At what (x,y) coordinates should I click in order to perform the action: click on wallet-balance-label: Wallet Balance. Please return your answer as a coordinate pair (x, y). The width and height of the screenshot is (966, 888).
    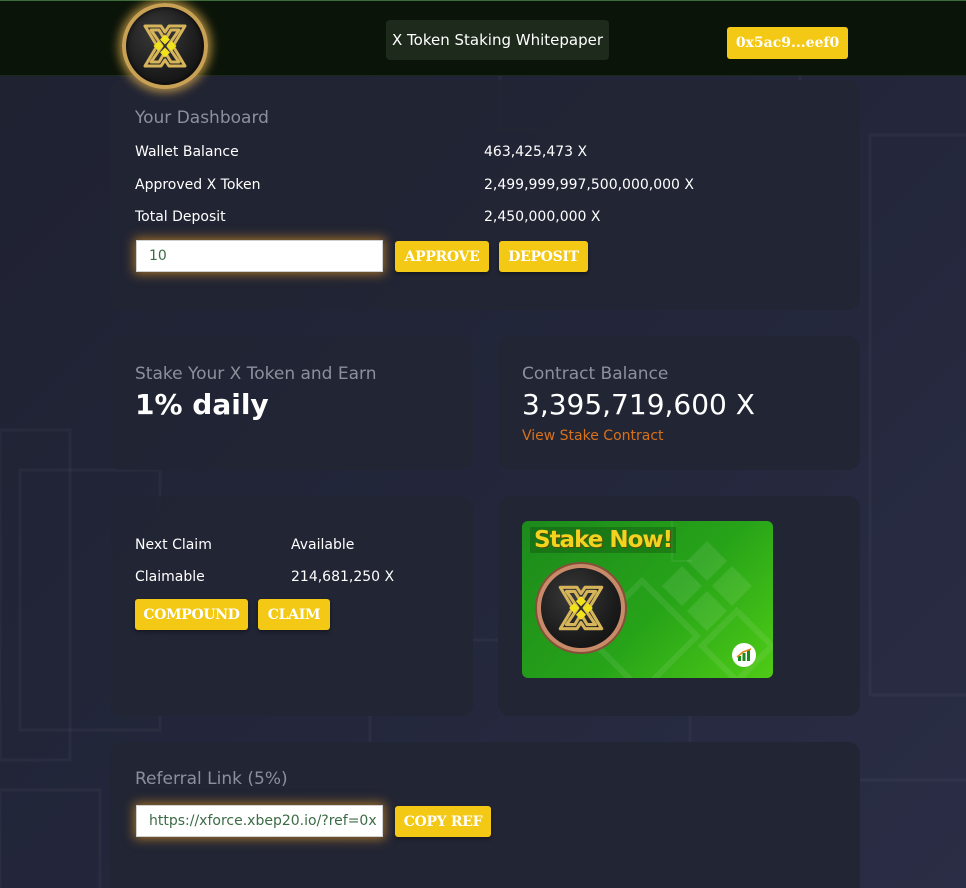
    Looking at the image, I should click on (187, 152).